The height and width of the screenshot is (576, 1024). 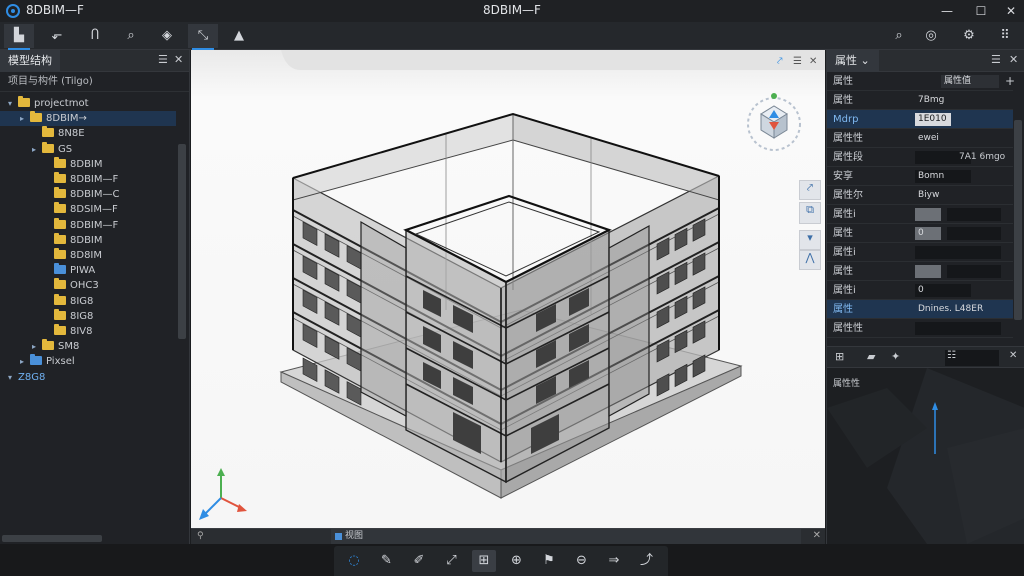 What do you see at coordinates (996, 59) in the screenshot?
I see `properties-menu-icon: ☰` at bounding box center [996, 59].